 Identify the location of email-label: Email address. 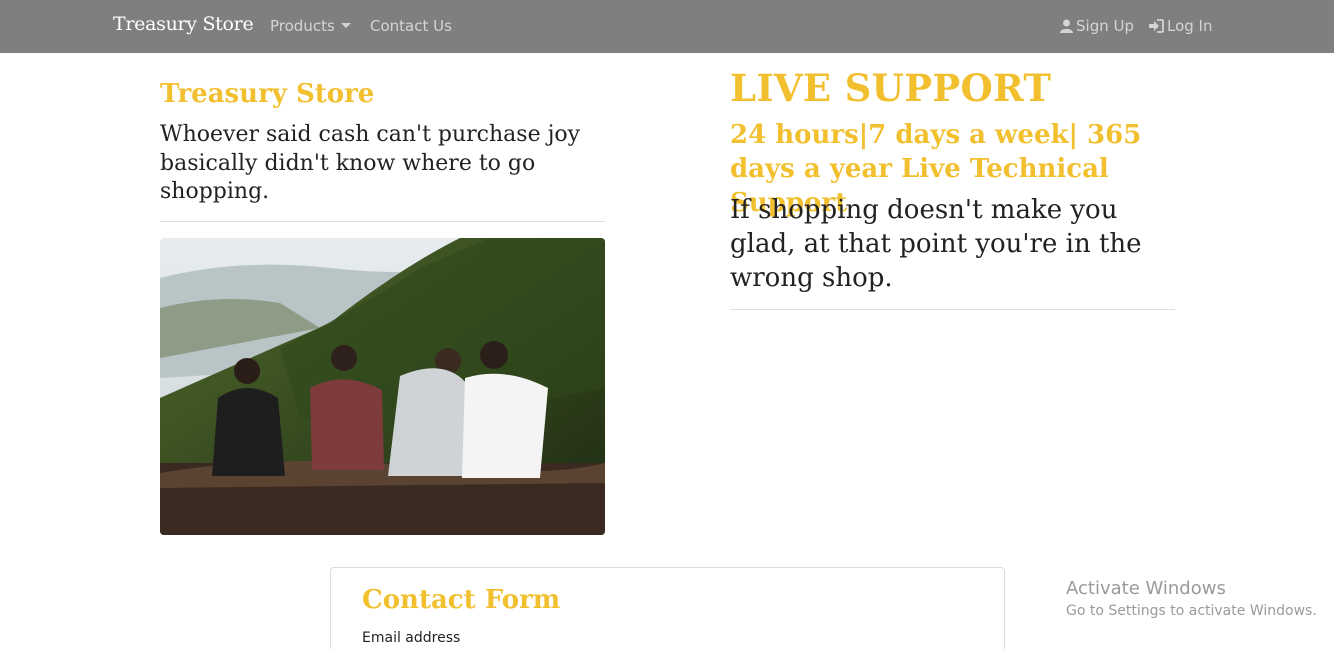
(411, 638).